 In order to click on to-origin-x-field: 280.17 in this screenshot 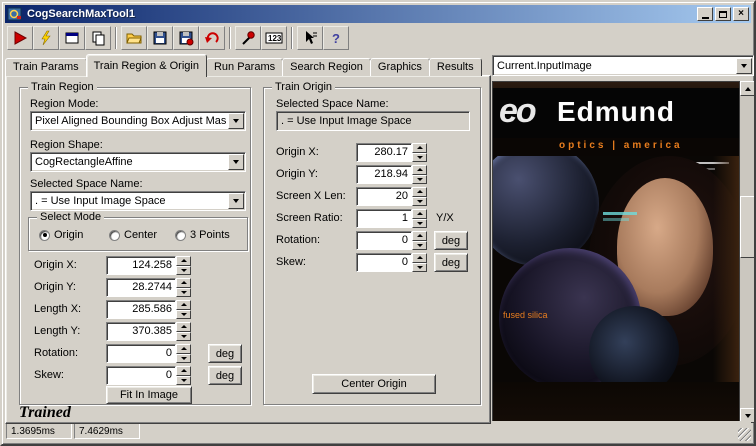, I will do `click(391, 152)`.